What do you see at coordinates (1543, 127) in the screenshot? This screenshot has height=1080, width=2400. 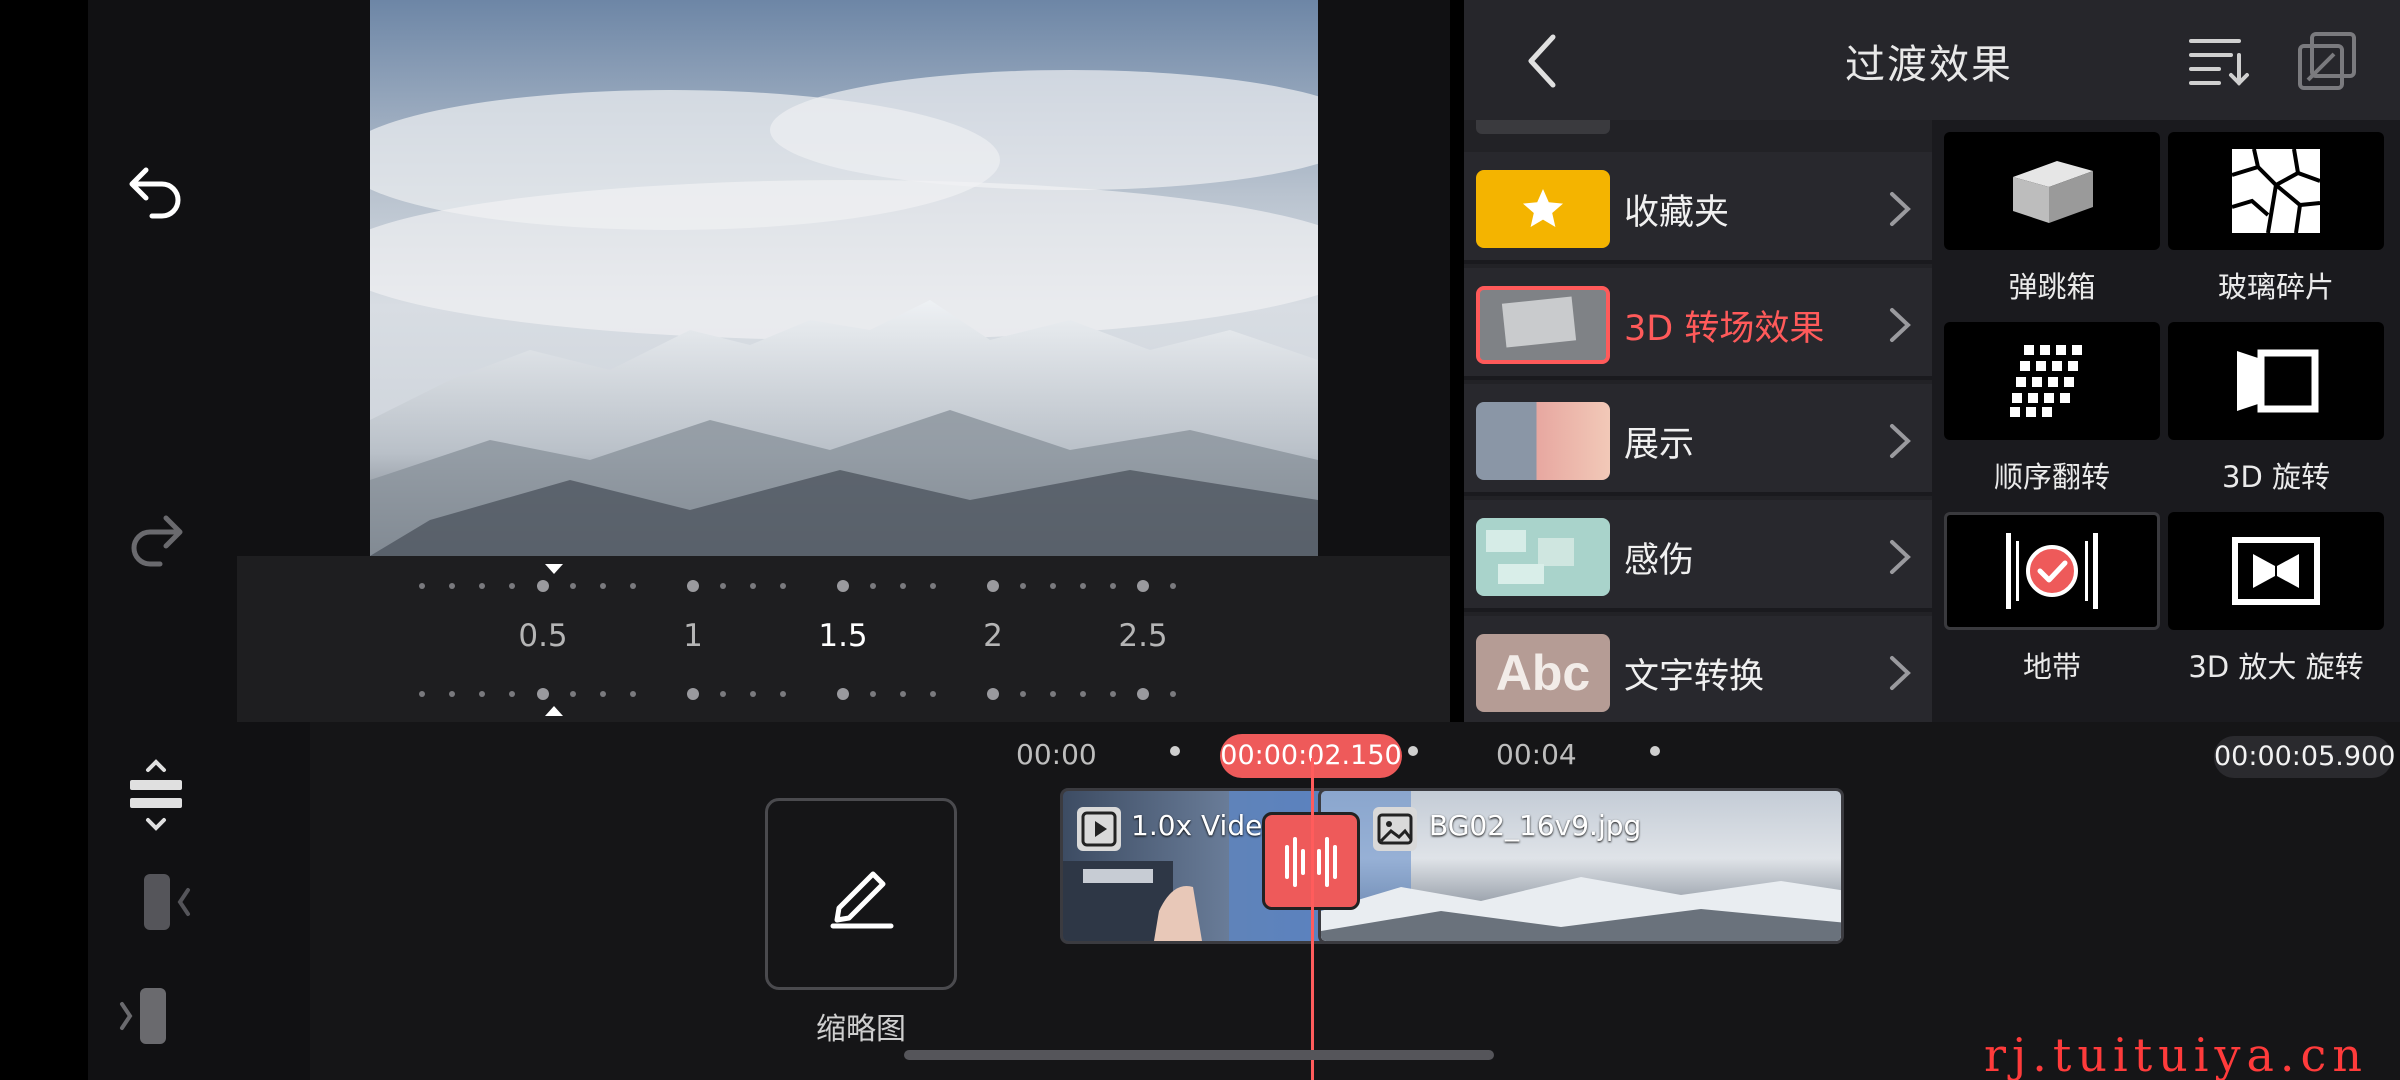 I see `scrolled-item-edge` at bounding box center [1543, 127].